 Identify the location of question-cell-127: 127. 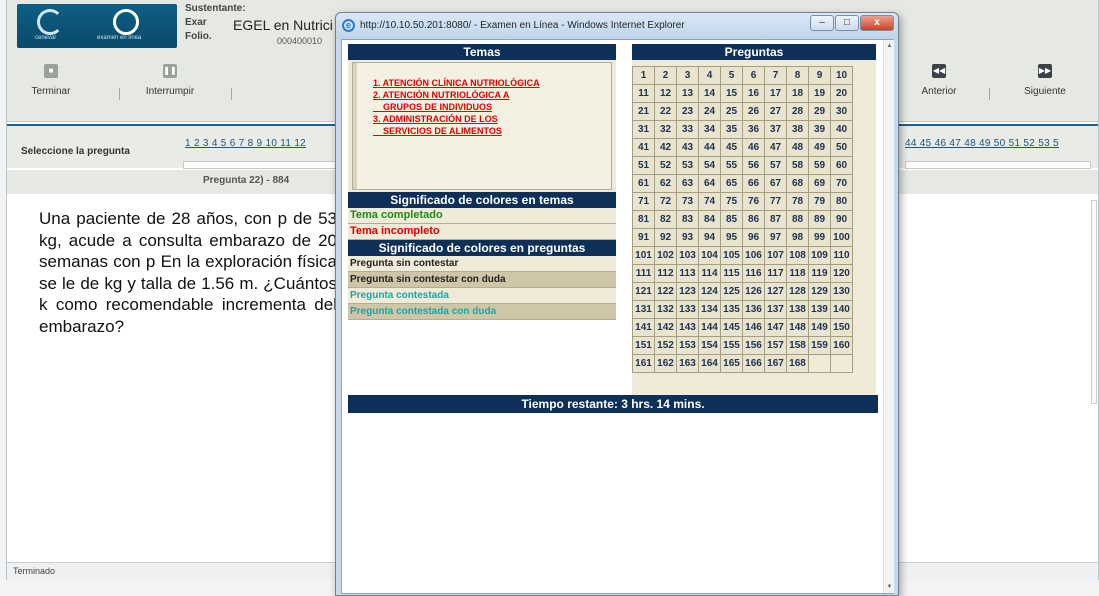
(775, 291).